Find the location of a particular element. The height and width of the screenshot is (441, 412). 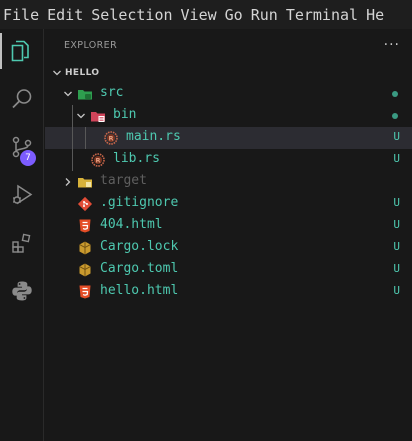

tree-item-label: 404.html is located at coordinates (131, 224).